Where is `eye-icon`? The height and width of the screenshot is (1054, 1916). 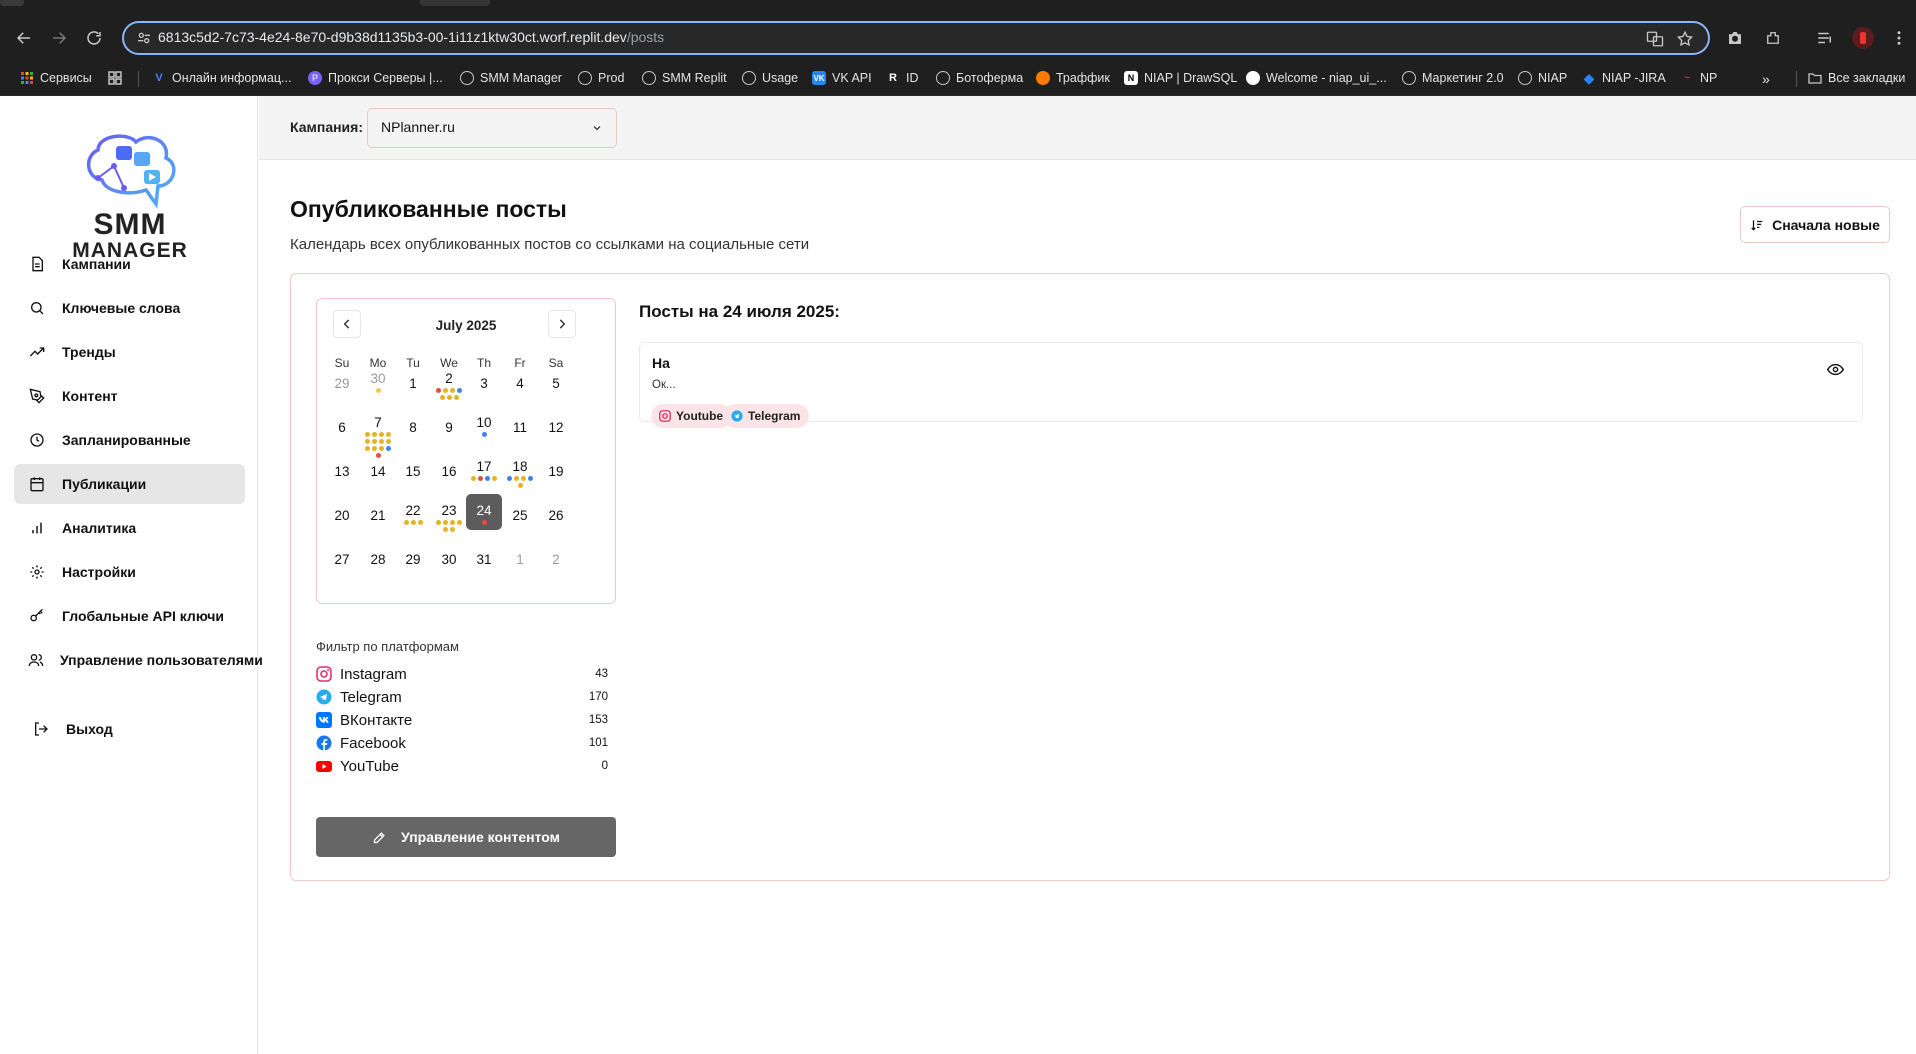 eye-icon is located at coordinates (1835, 369).